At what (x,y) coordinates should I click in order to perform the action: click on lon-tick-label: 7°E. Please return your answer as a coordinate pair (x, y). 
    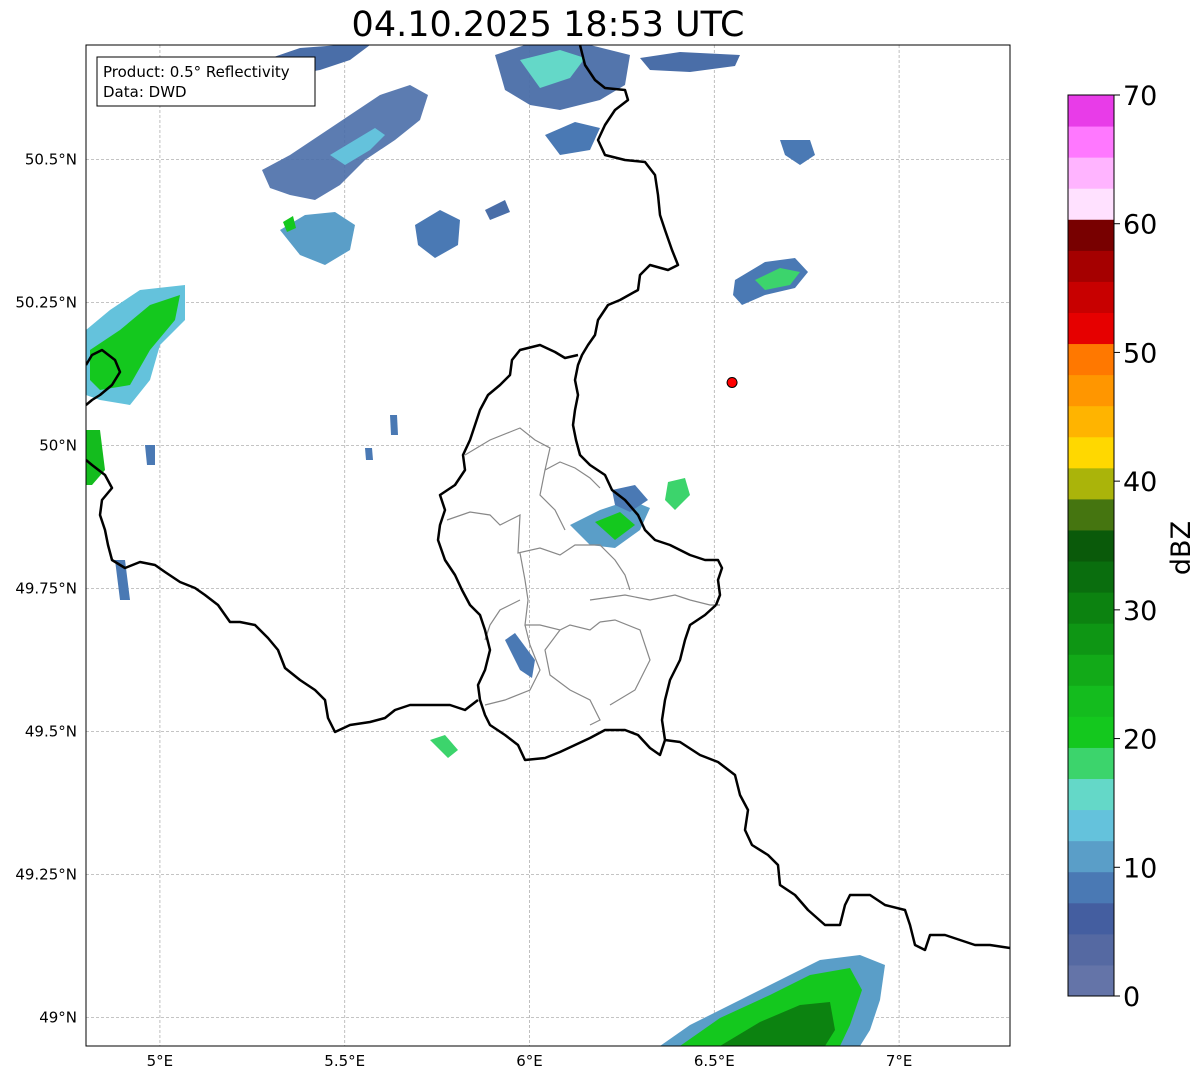
    Looking at the image, I should click on (899, 1061).